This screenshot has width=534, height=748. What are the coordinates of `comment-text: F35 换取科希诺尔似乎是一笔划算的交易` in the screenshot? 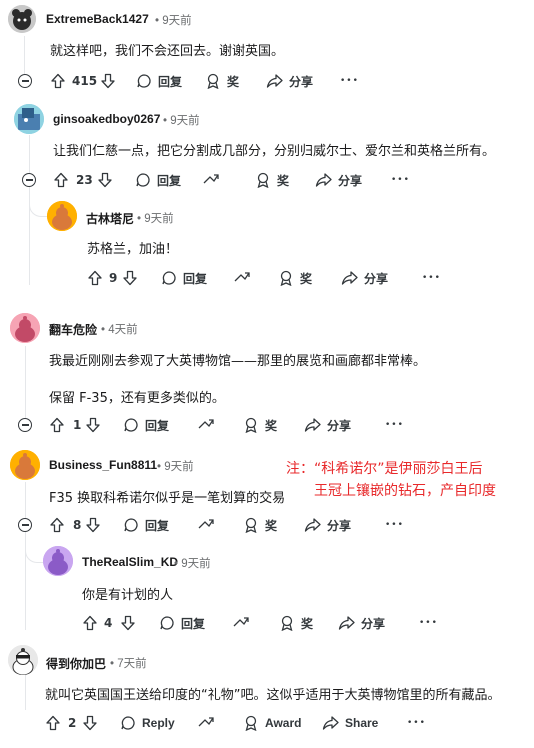 It's located at (167, 498).